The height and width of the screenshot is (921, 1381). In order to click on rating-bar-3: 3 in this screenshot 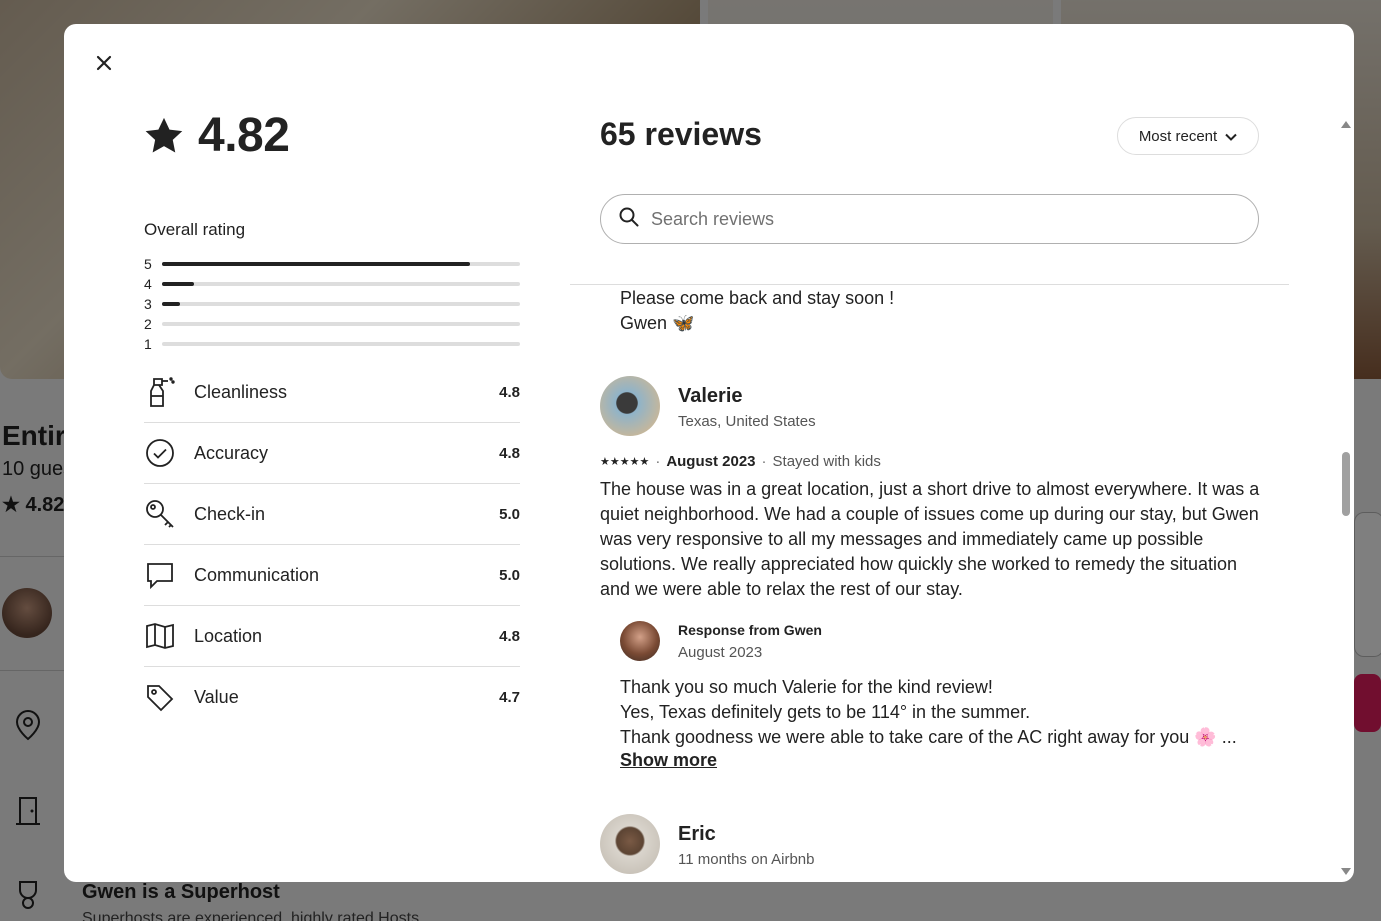, I will do `click(332, 304)`.